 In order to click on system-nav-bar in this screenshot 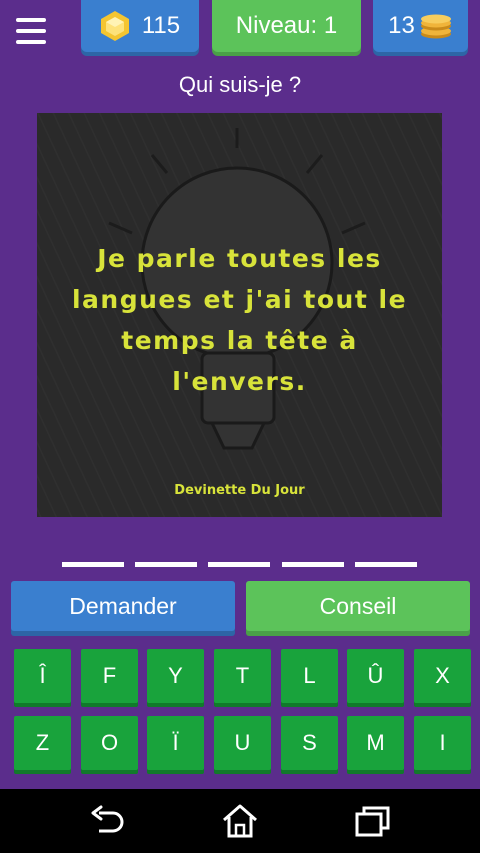, I will do `click(240, 821)`.